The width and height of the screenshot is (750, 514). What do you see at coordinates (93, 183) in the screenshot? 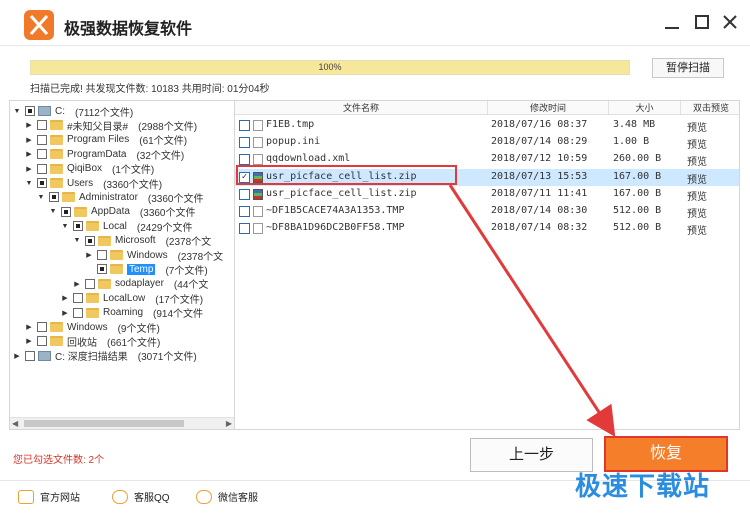
I see `tree-item: ▼ Users (3360个文件)` at bounding box center [93, 183].